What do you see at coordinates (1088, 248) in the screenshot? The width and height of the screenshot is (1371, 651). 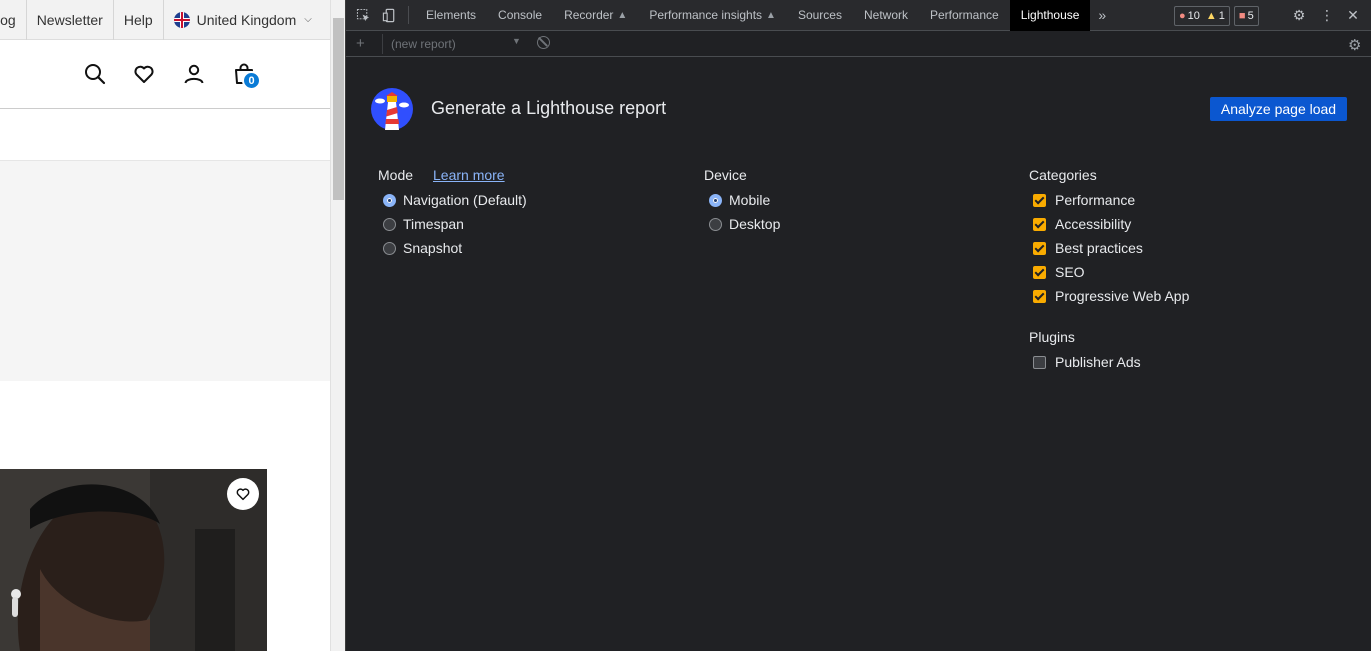 I see `category-best-practices: Best practices` at bounding box center [1088, 248].